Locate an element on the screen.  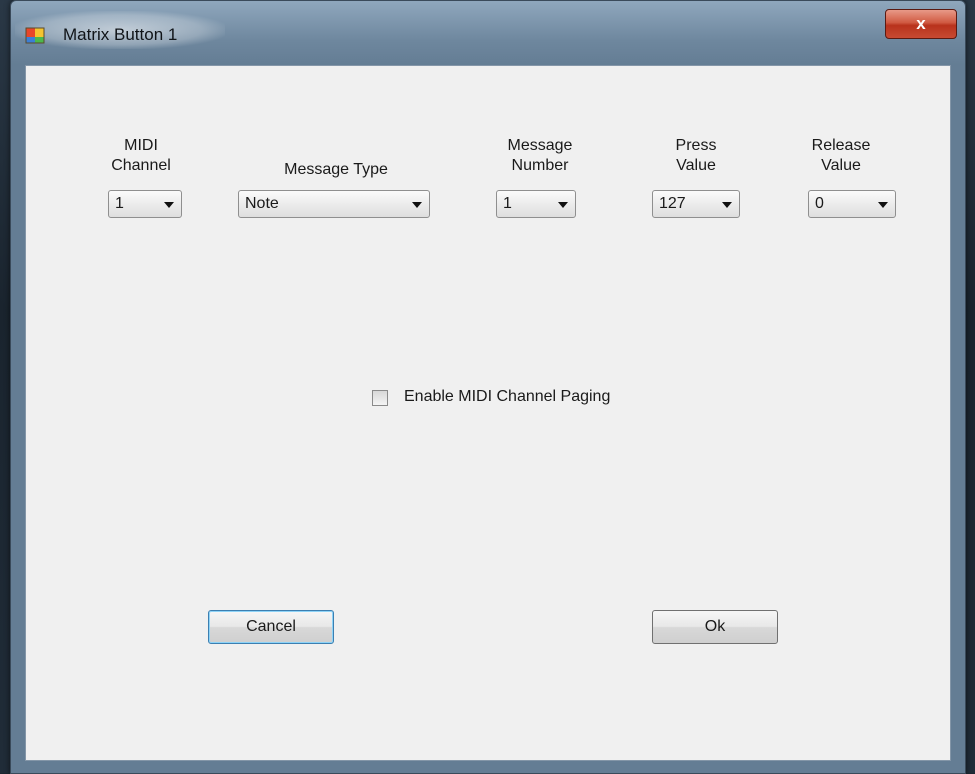
midi-channel-dropdown: 1 is located at coordinates (145, 204).